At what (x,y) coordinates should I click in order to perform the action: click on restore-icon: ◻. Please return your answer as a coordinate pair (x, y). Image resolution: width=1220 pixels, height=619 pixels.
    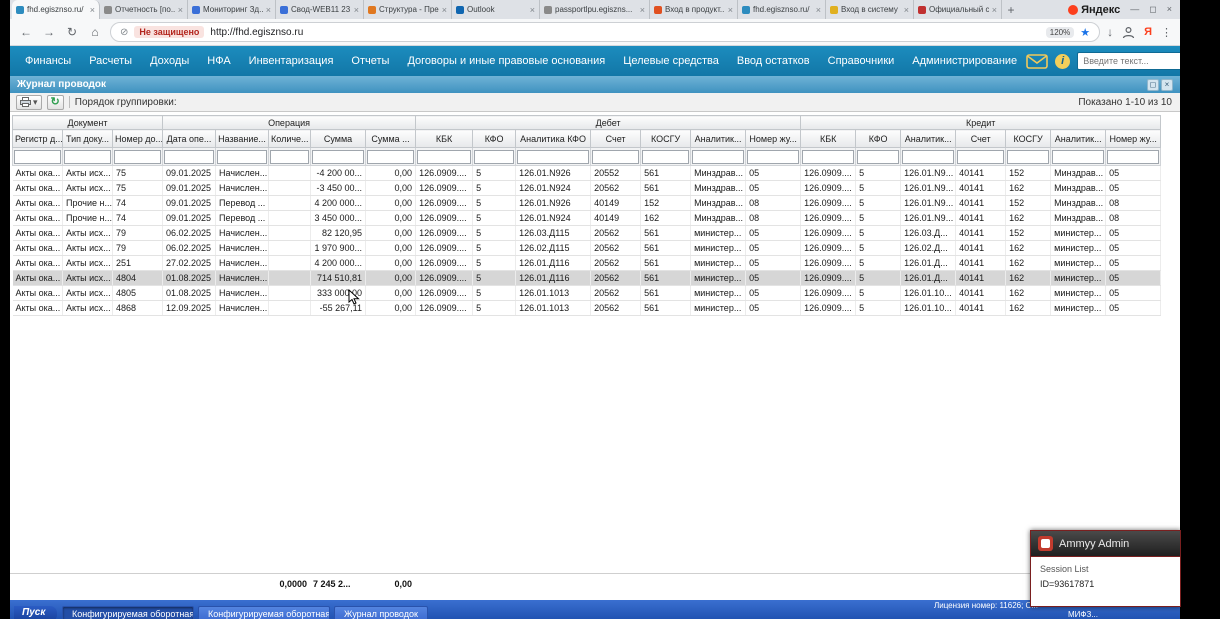
    Looking at the image, I should click on (1152, 9).